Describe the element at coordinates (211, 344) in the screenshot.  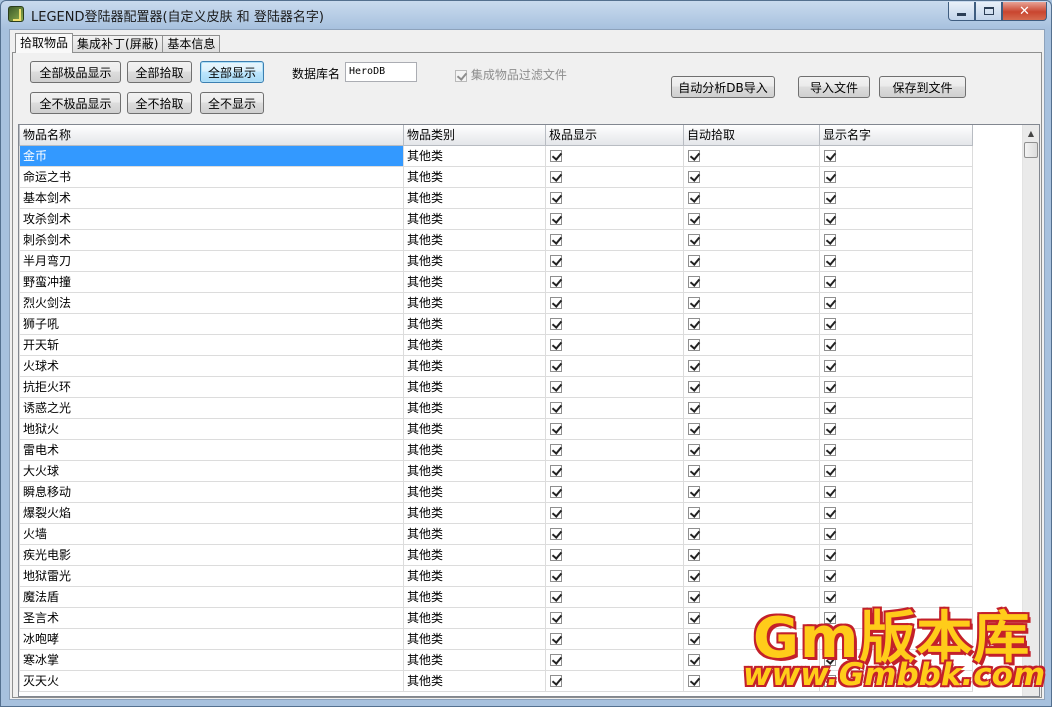
I see `item-name-cell: 开天斩` at that location.